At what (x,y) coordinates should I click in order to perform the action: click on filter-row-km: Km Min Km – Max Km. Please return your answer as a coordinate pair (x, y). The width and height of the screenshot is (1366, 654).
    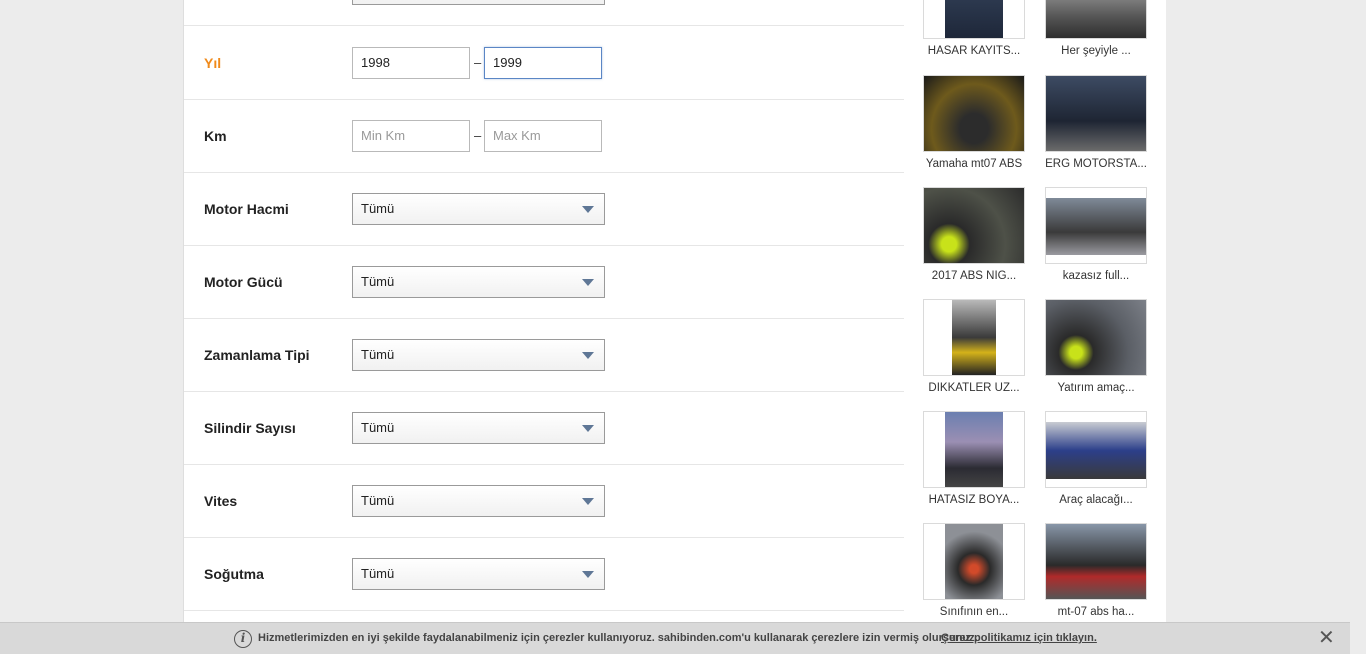
    Looking at the image, I should click on (544, 136).